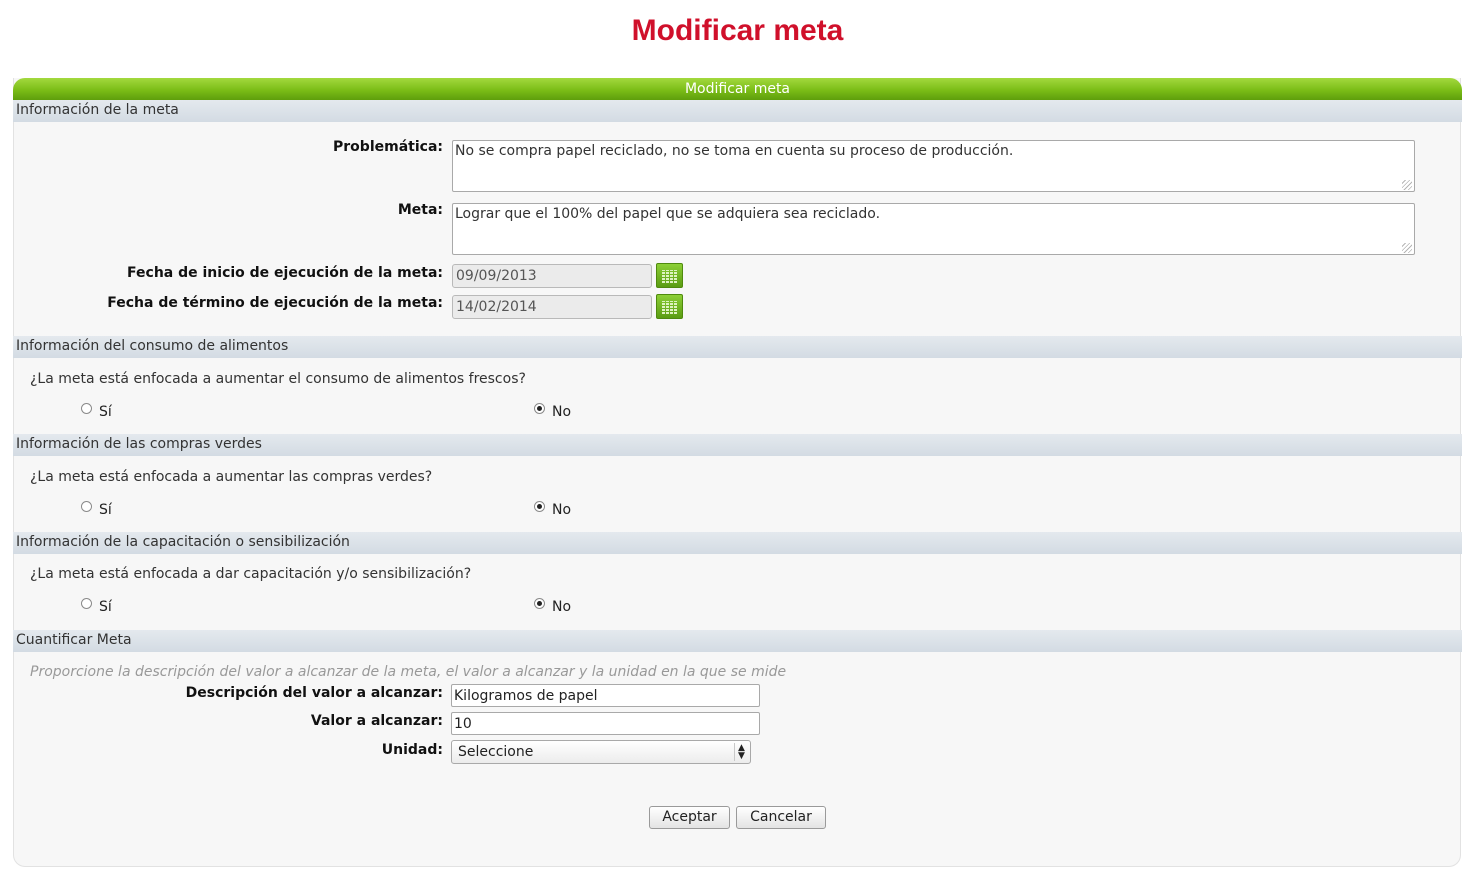  I want to click on meta-label: Meta:, so click(420, 210).